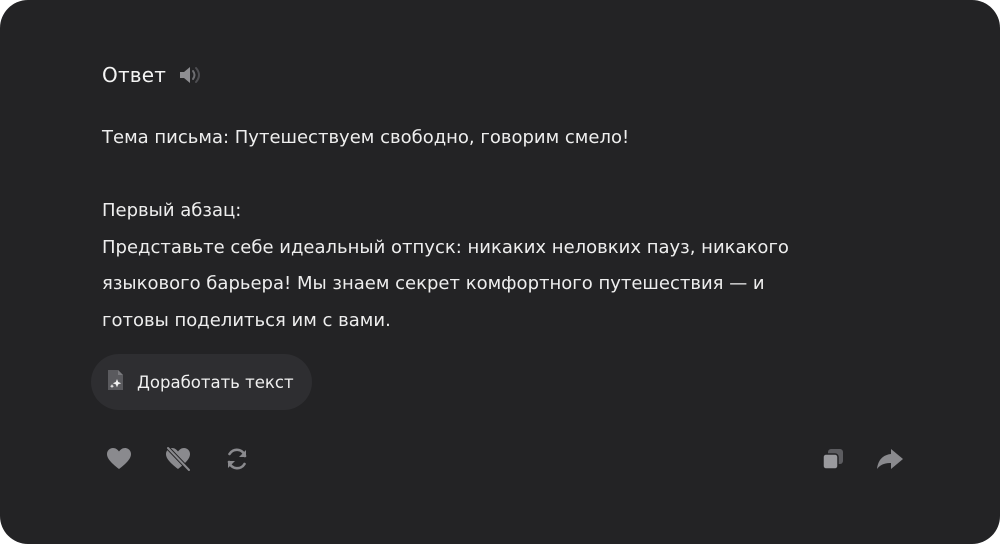 Image resolution: width=1000 pixels, height=544 pixels. I want to click on paragraph-heading: Первый абзац:, so click(172, 210).